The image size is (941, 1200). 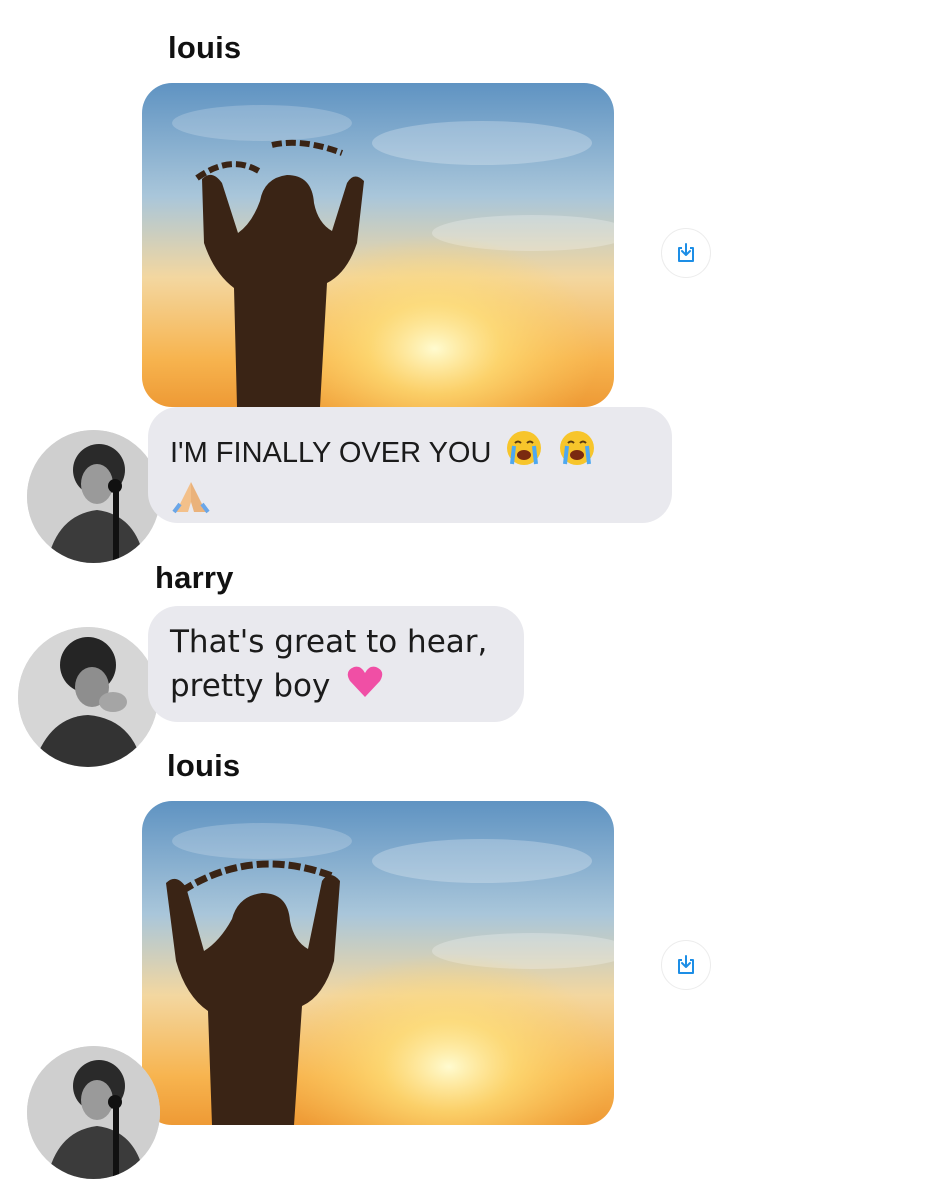 I want to click on chain-breaking-image, so click(x=378, y=245).